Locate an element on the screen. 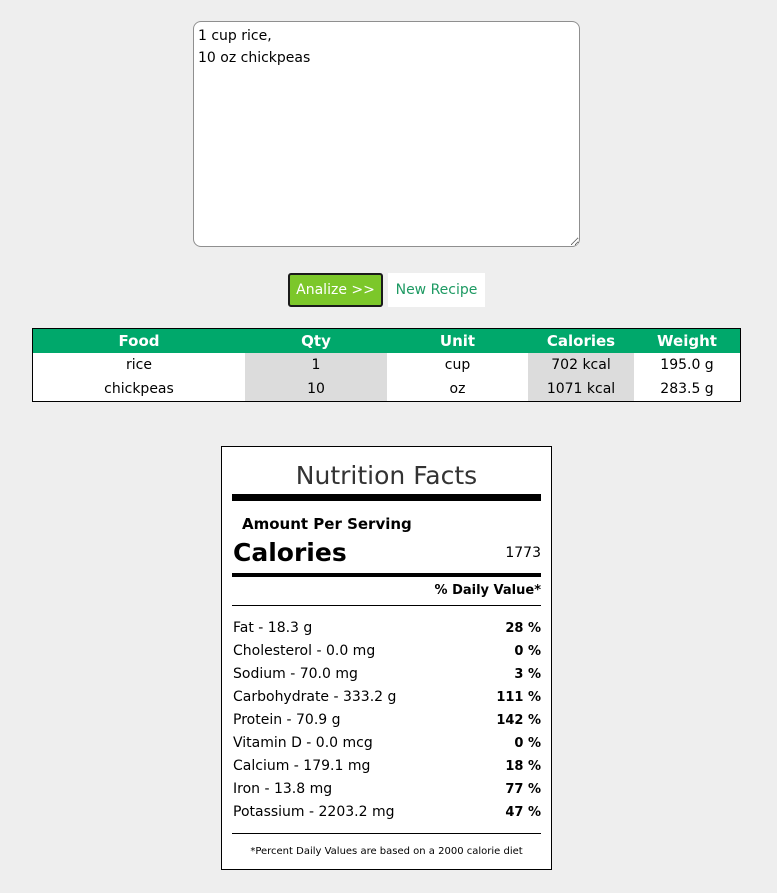  nutrient-label: Potassium - 2203.2 mg is located at coordinates (314, 812).